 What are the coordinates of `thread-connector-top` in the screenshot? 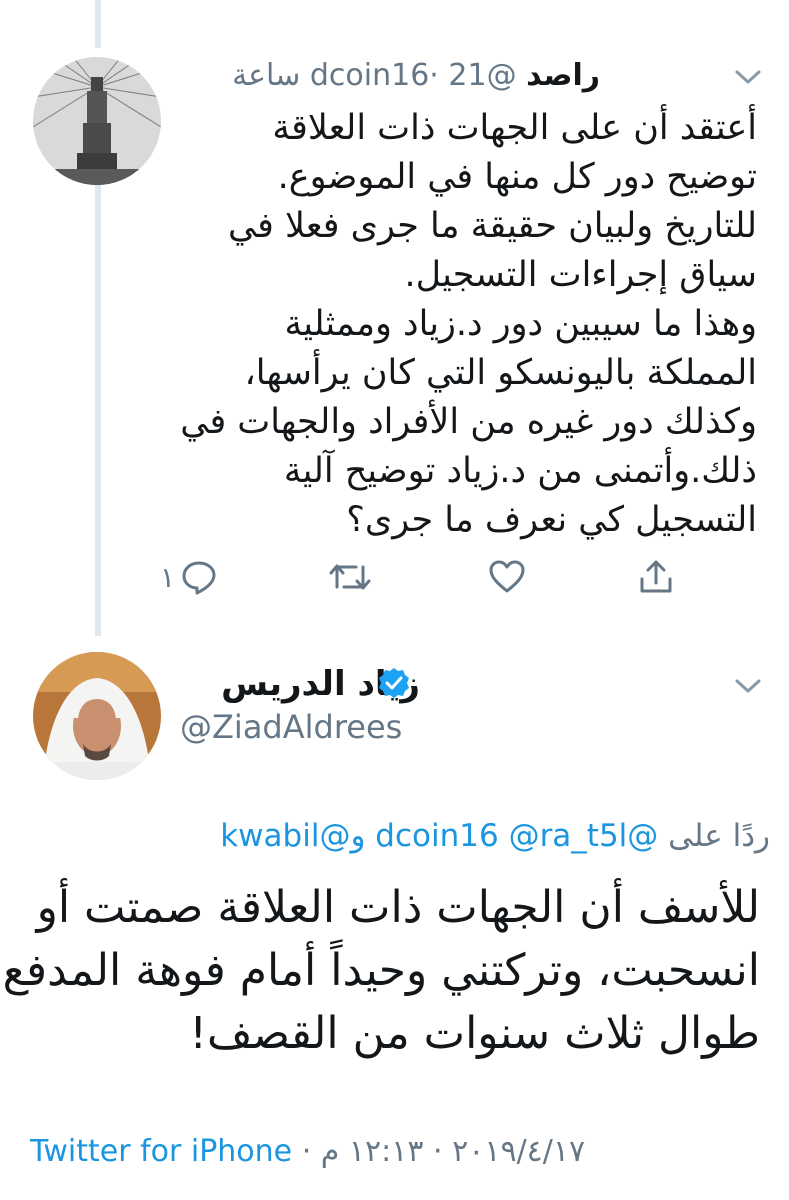 It's located at (98, 24).